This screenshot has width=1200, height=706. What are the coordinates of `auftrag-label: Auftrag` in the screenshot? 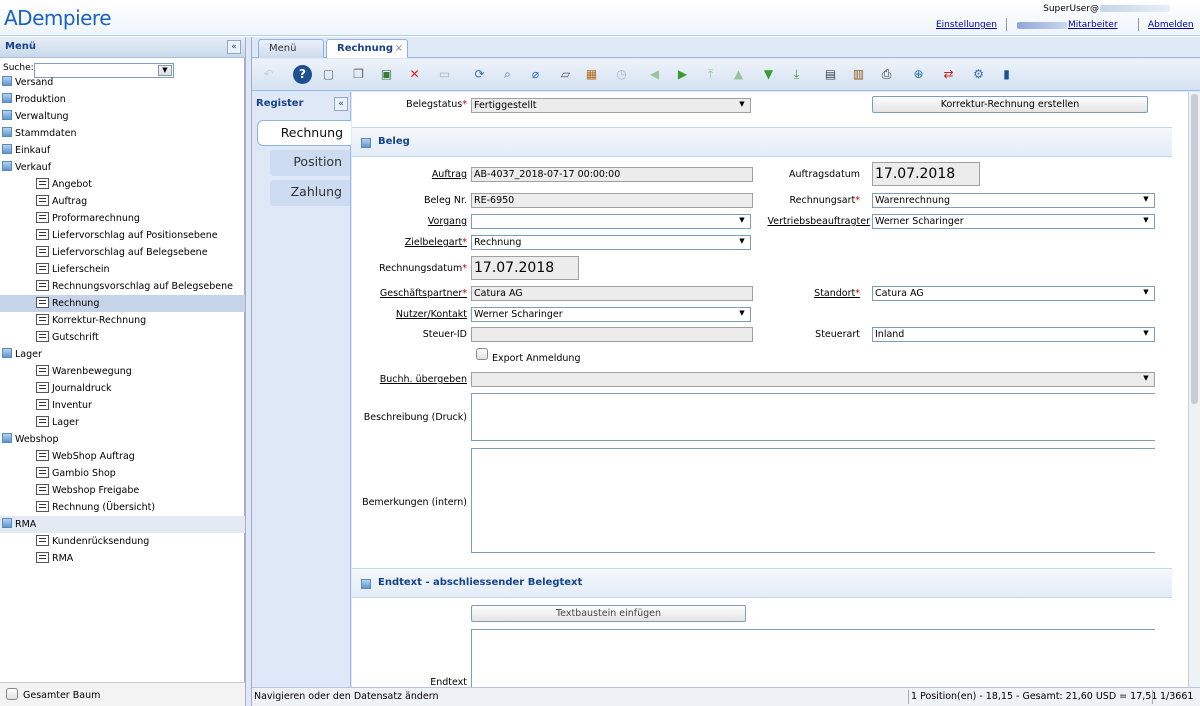 It's located at (449, 174).